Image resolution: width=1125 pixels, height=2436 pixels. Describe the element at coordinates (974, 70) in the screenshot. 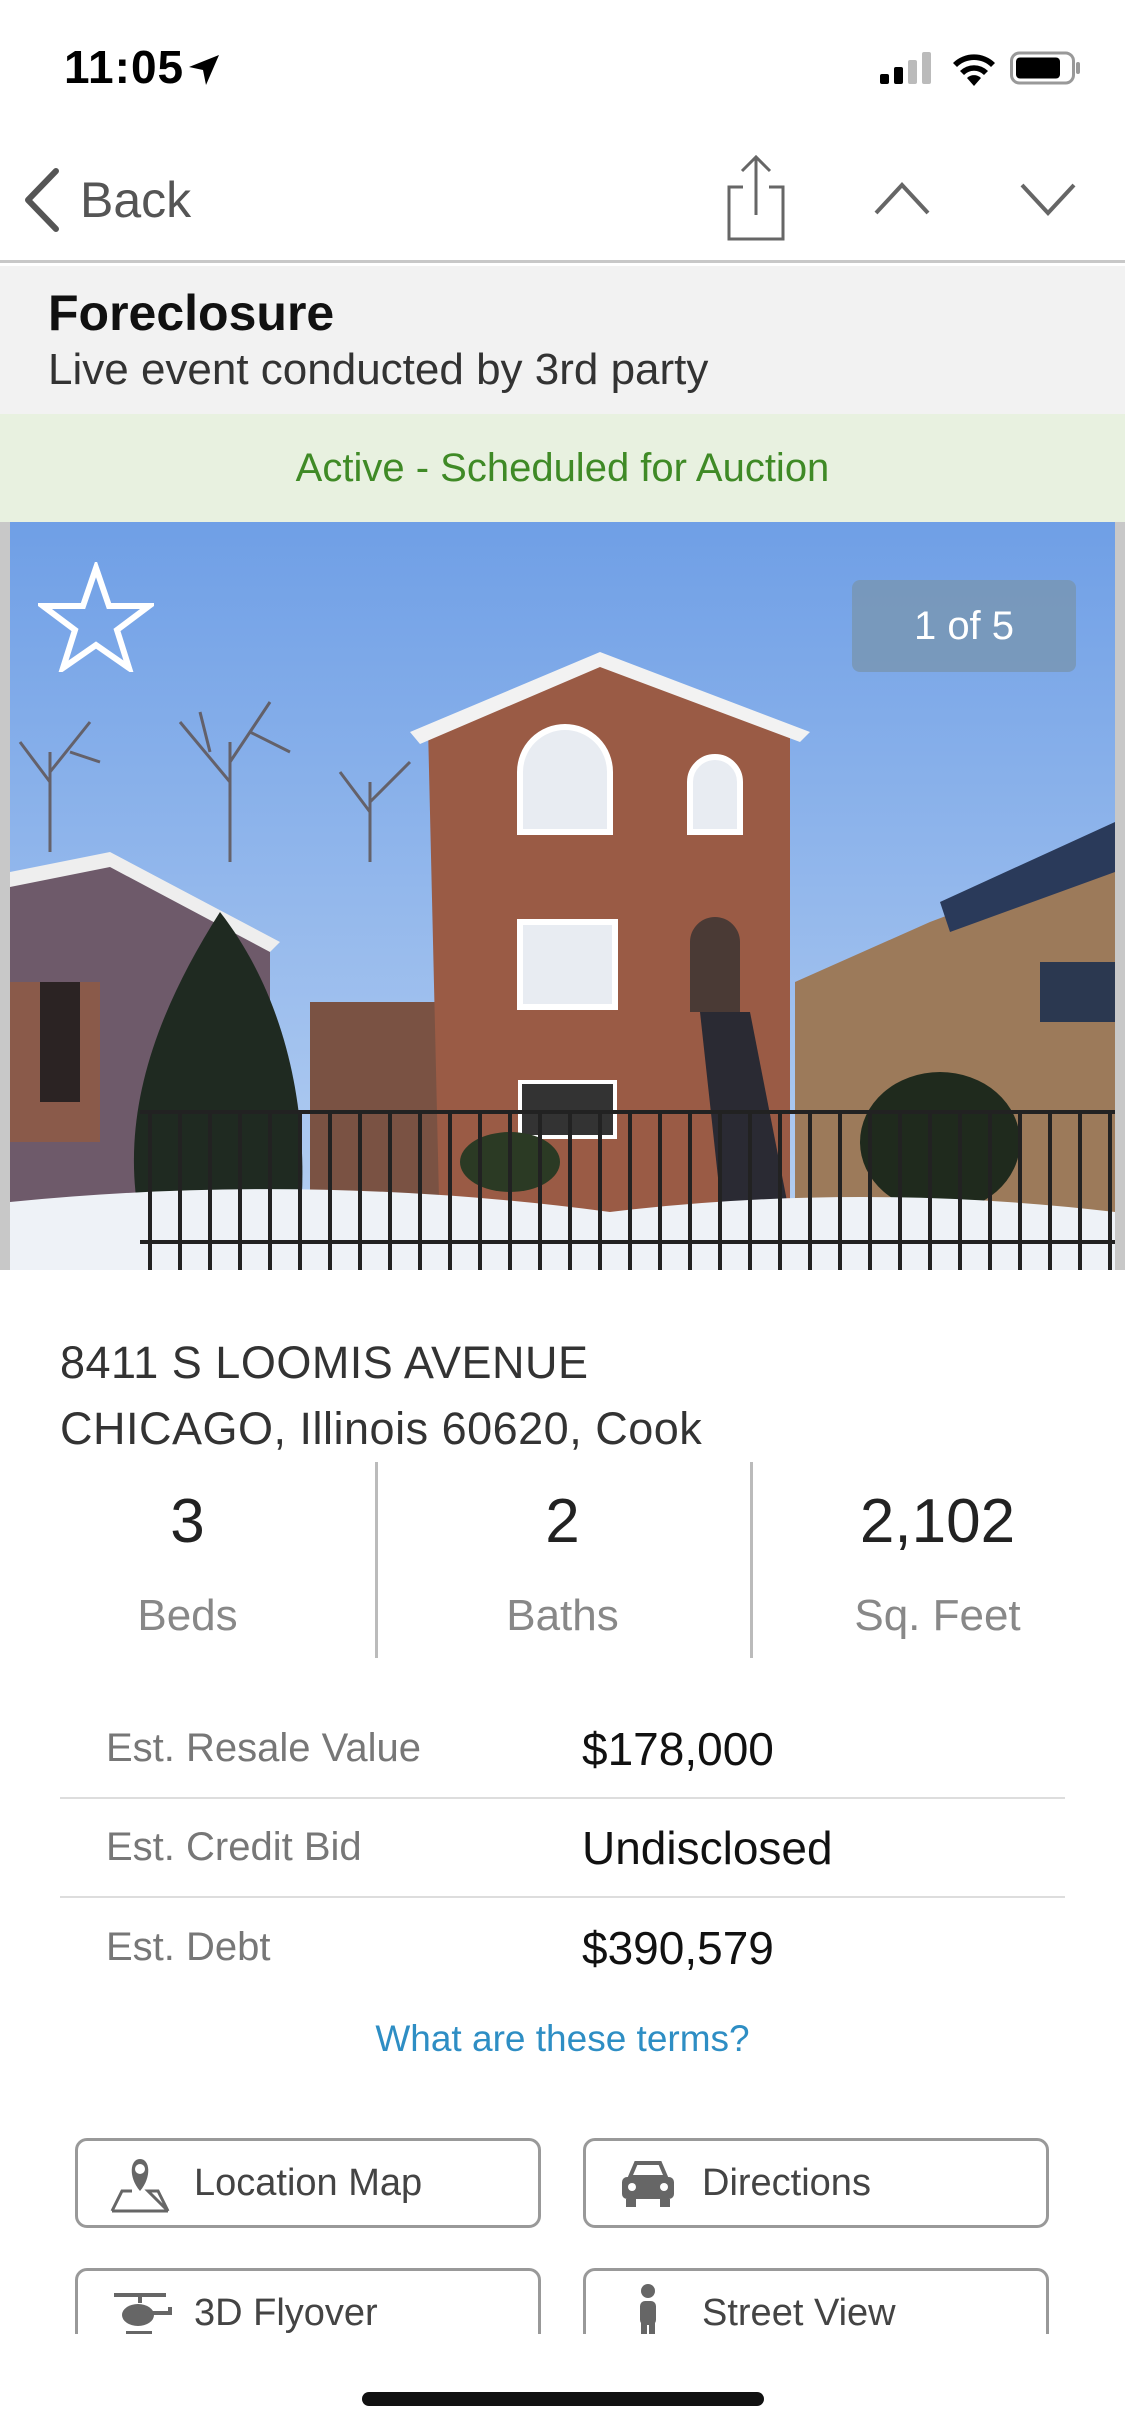

I see `wifi-icon` at that location.